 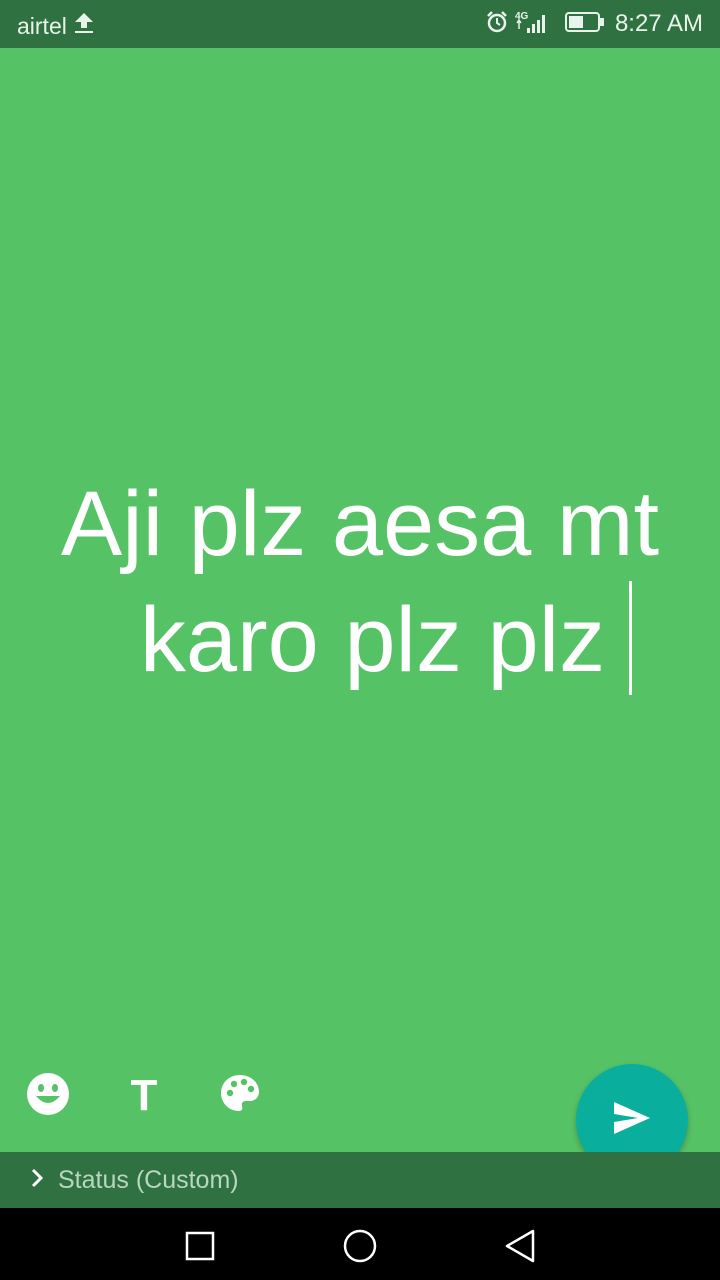 I want to click on back-button, so click(x=520, y=1246).